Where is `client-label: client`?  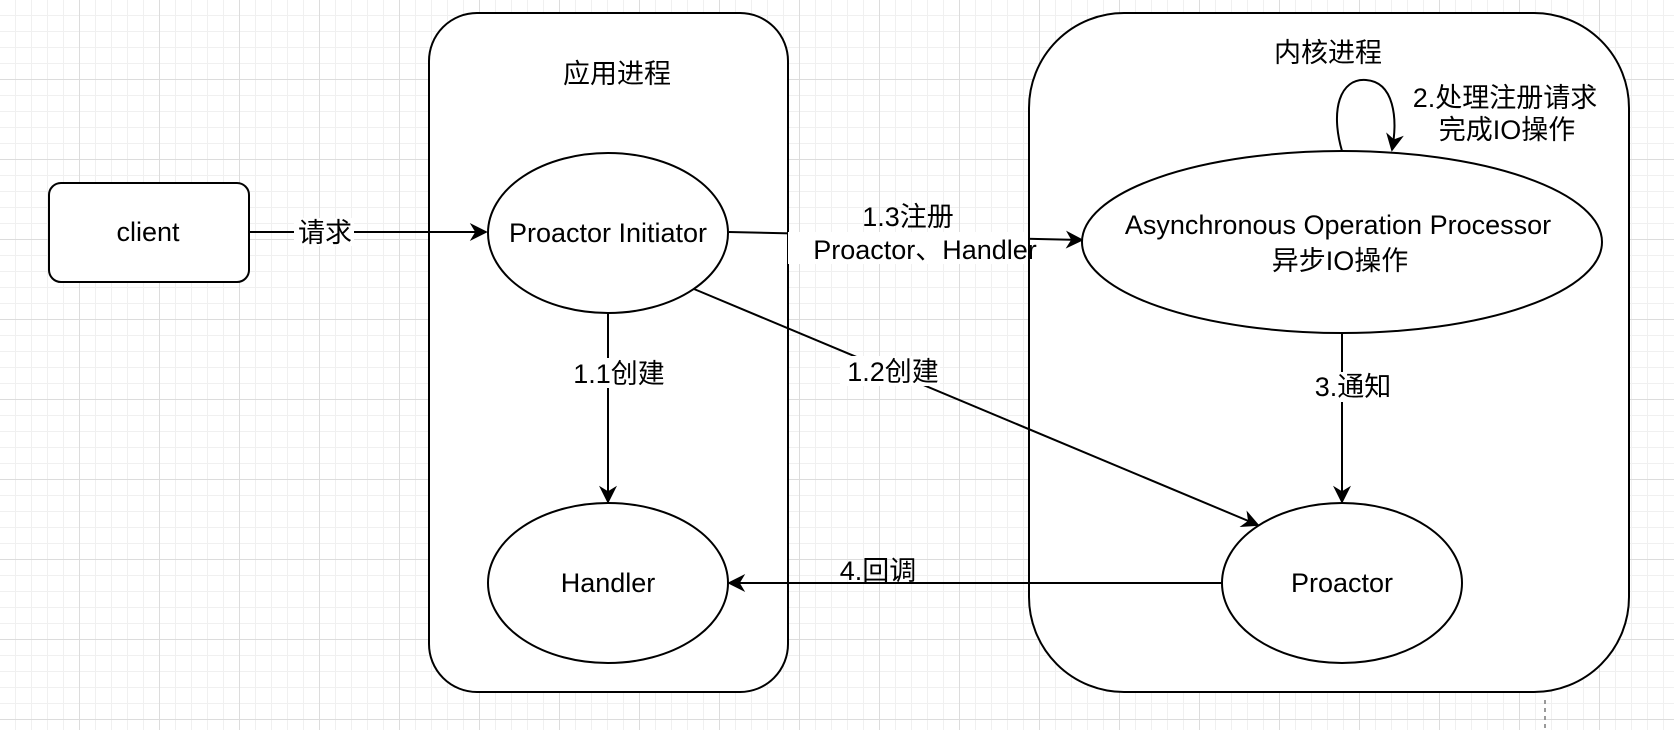 client-label: client is located at coordinates (148, 232).